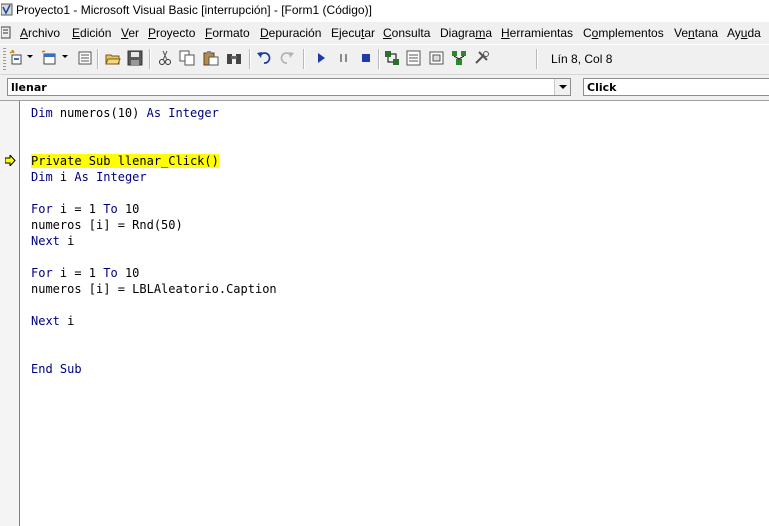 The height and width of the screenshot is (526, 769). I want to click on current-statement-highlight: Private Sub llenar_Click(), so click(125, 161).